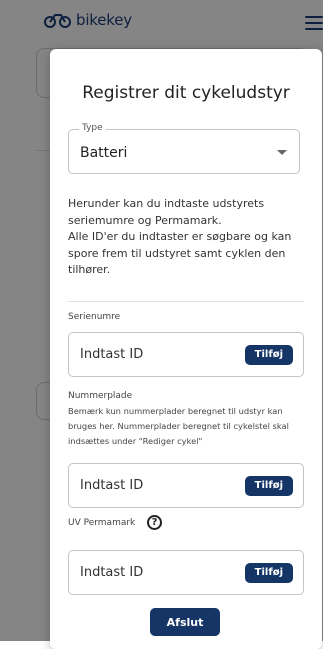 This screenshot has height=649, width=323. Describe the element at coordinates (186, 485) in the screenshot. I see `plate-id-field: Indtast ID Tilføj` at that location.